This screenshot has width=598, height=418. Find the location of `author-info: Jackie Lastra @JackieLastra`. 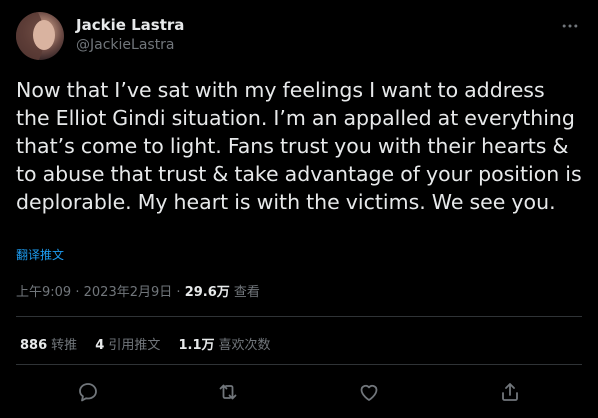

author-info: Jackie Lastra @JackieLastra is located at coordinates (130, 35).